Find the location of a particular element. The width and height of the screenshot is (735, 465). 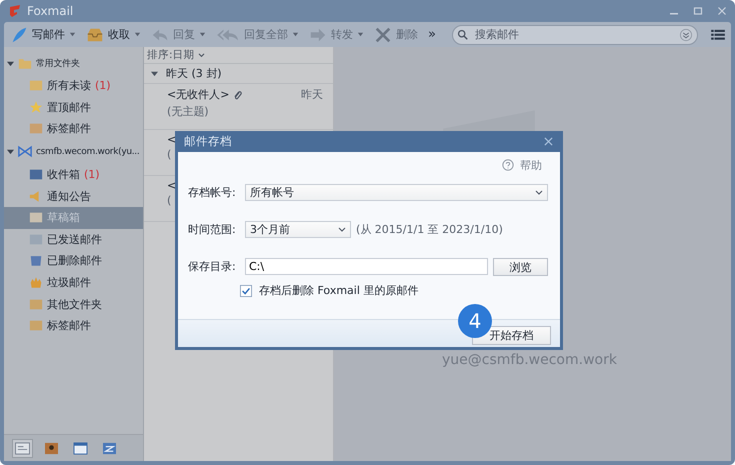

folder-item: 垃圾邮件 is located at coordinates (73, 283).